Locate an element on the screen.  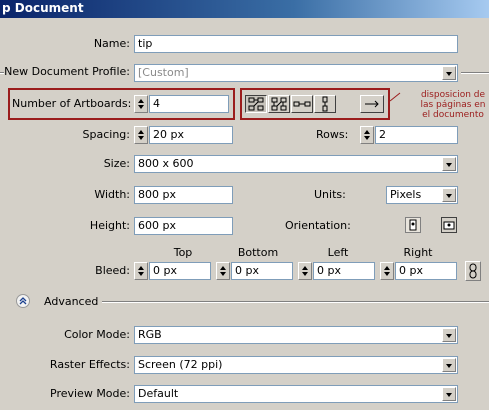
artboards-stepper is located at coordinates (141, 104).